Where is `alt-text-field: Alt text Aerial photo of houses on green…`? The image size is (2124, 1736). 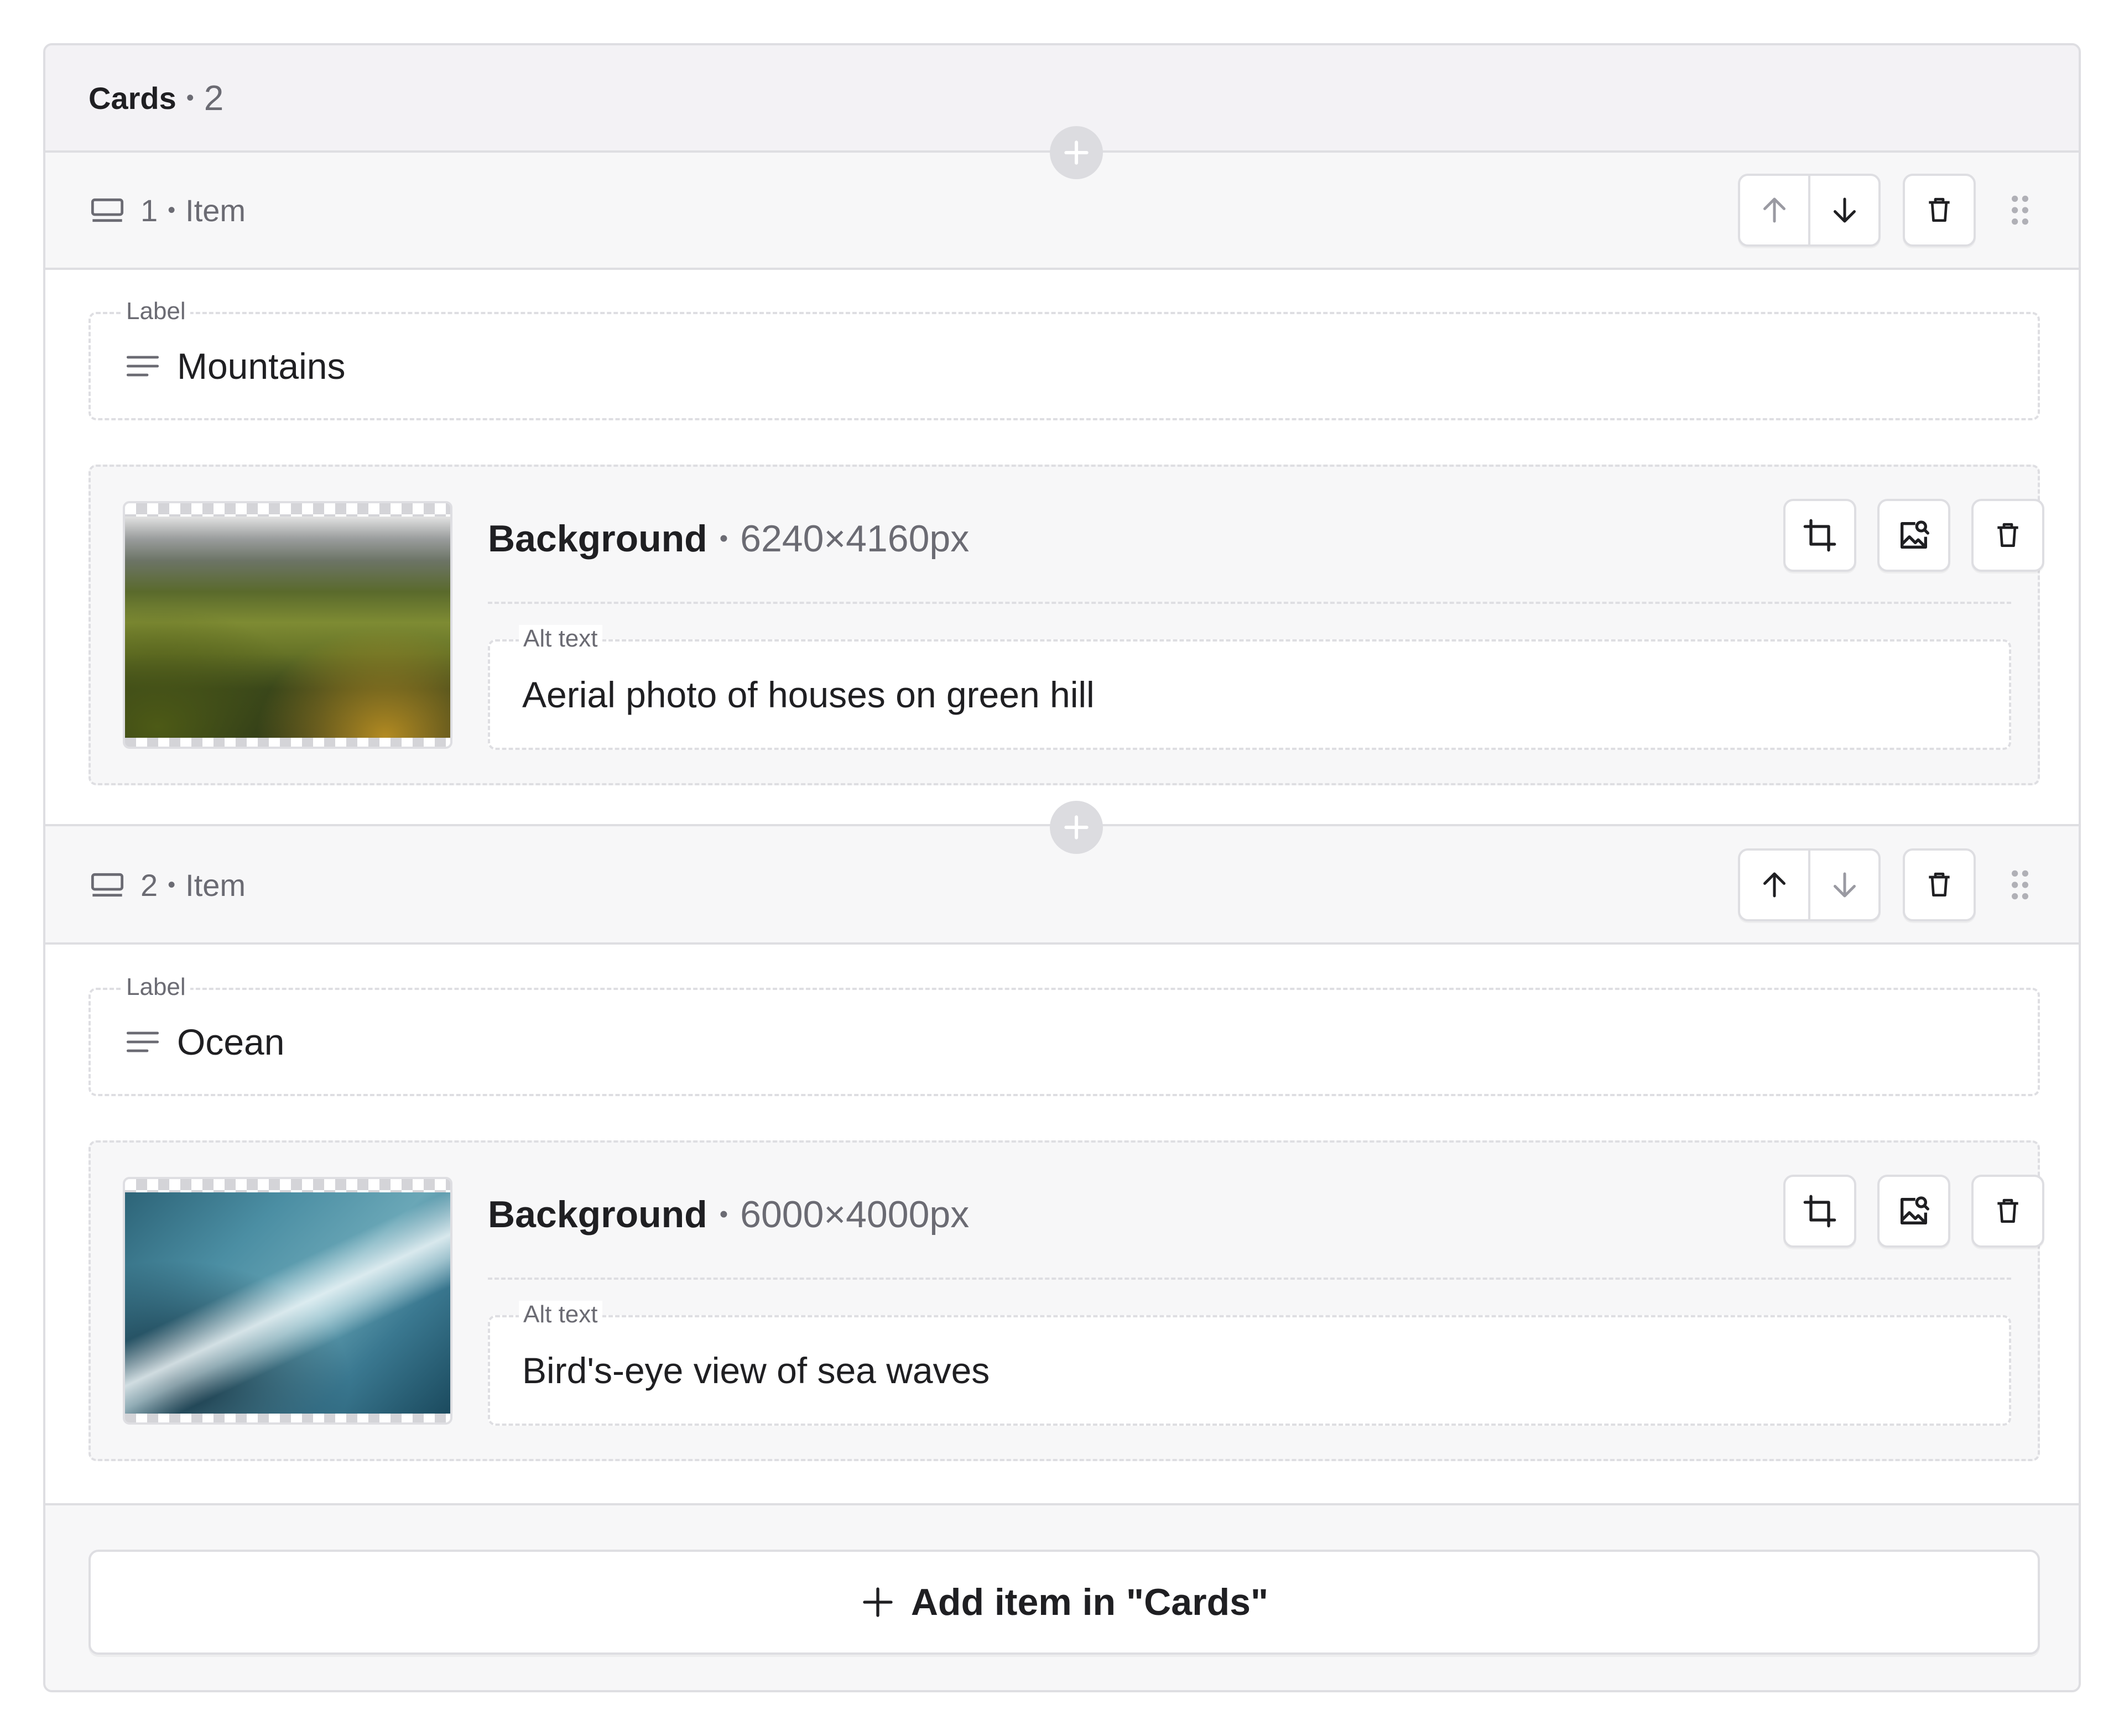
alt-text-field: Alt text Aerial photo of houses on green… is located at coordinates (1249, 687).